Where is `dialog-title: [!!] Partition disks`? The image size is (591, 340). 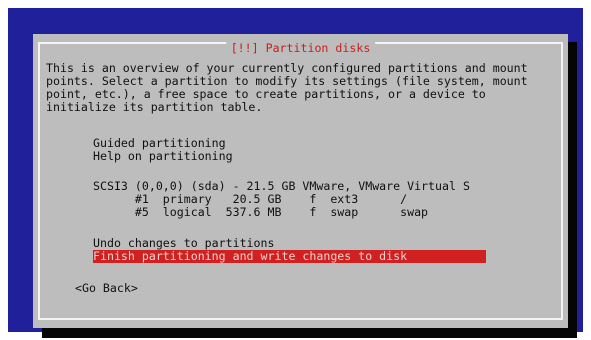 dialog-title: [!!] Partition disks is located at coordinates (300, 48).